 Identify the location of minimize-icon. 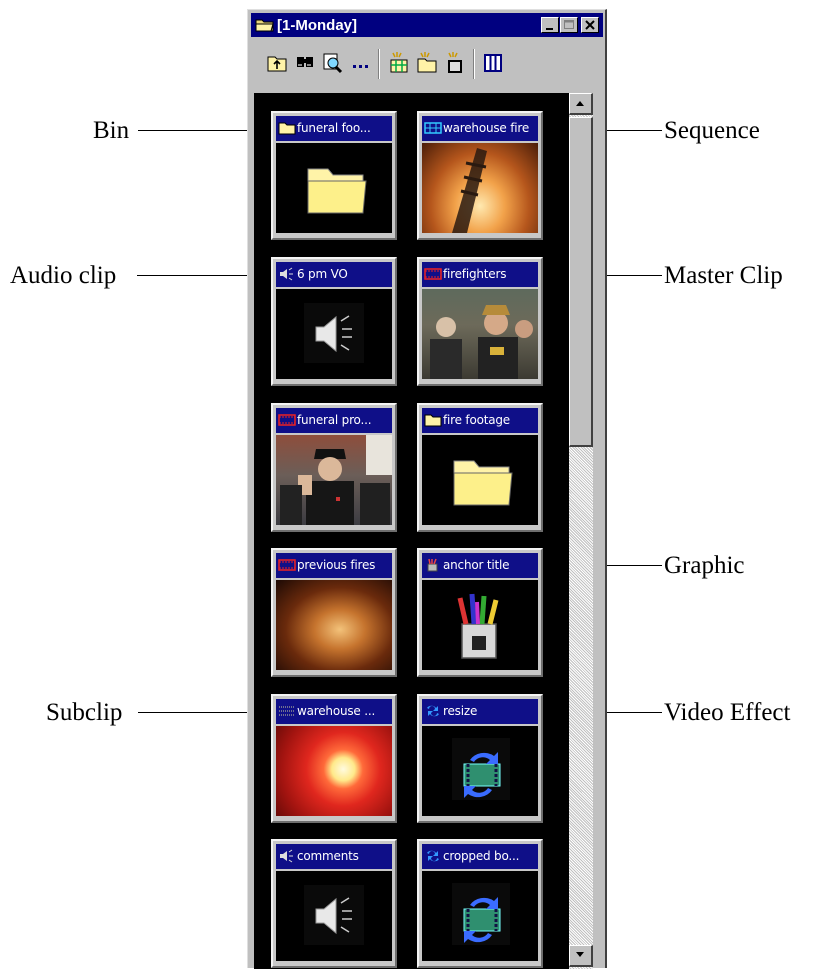
(549, 29).